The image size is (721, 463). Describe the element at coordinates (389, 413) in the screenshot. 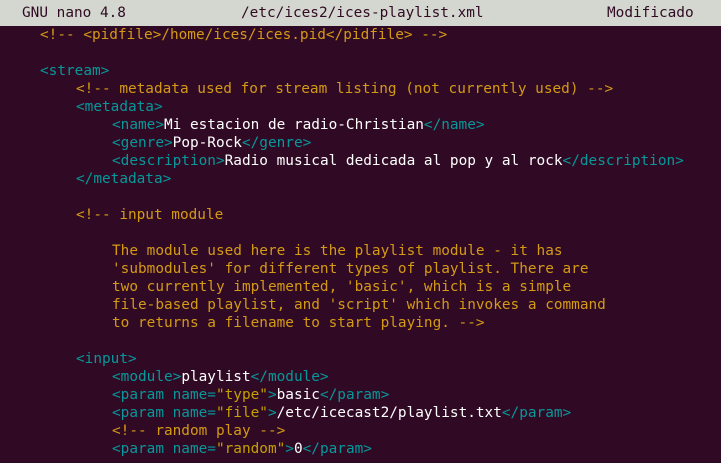

I see `element-text: /etc/icecast2/playlist.txt` at that location.